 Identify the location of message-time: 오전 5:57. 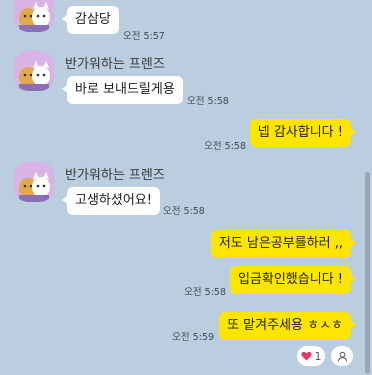
(144, 36).